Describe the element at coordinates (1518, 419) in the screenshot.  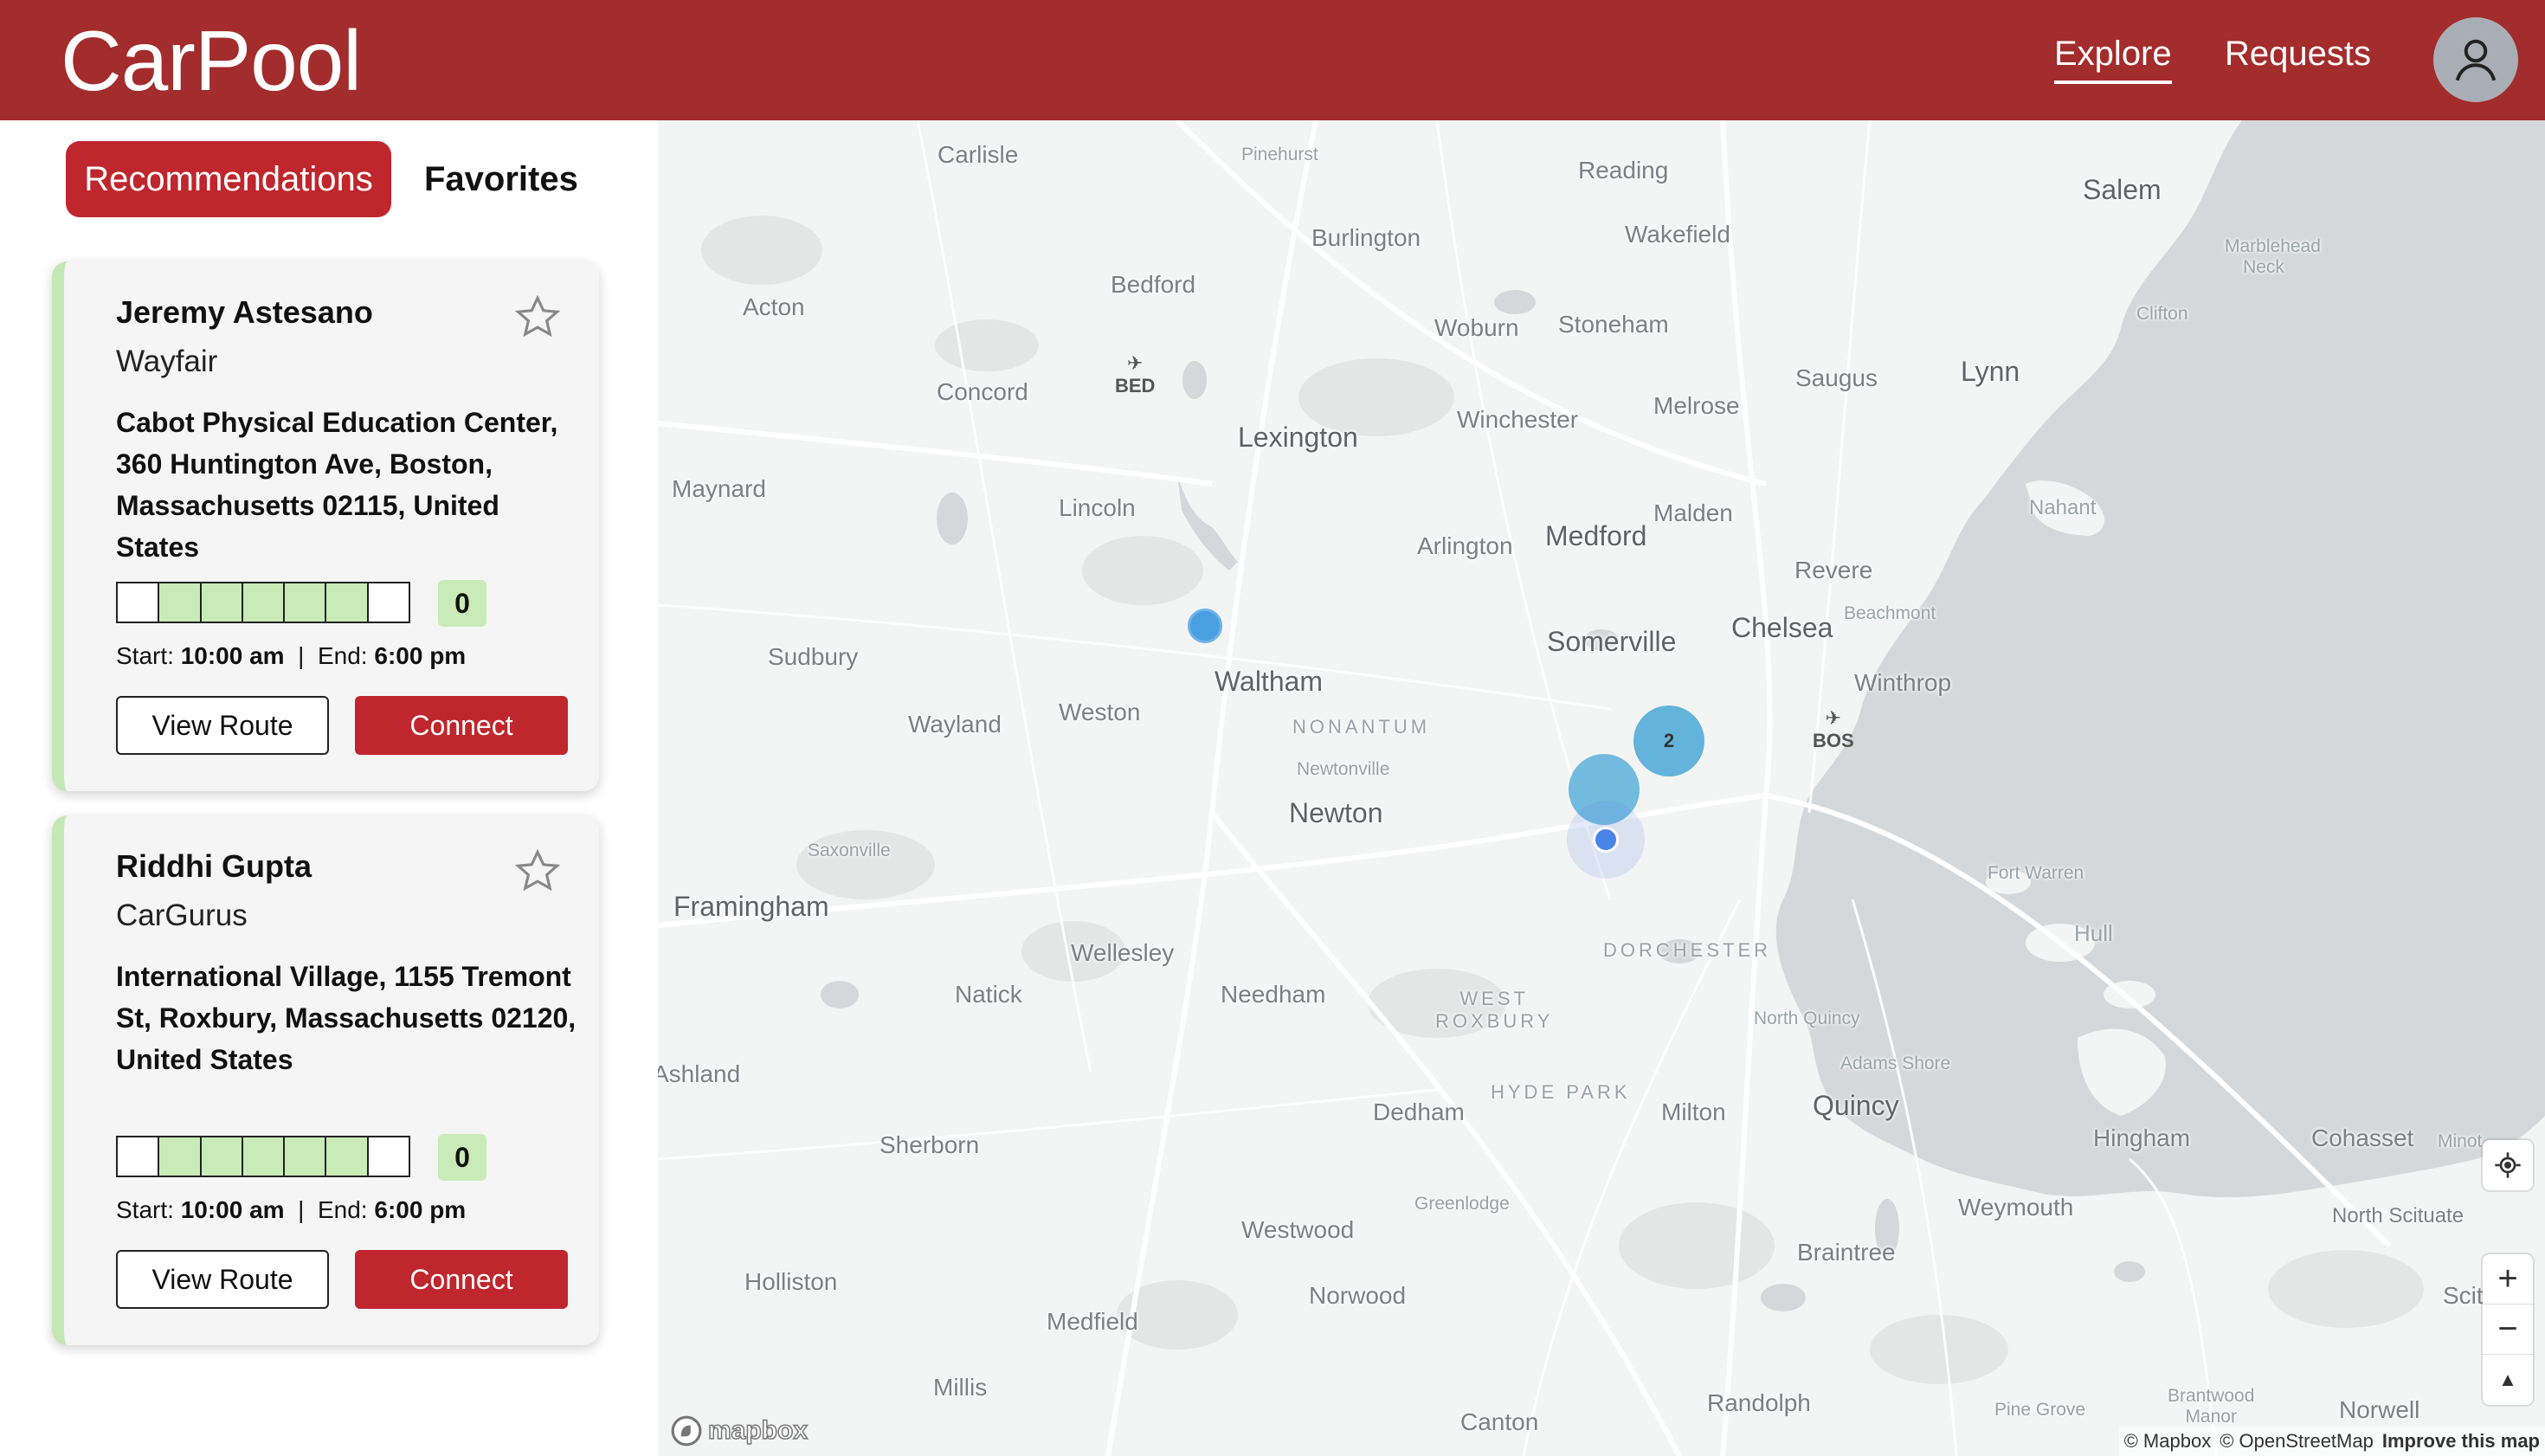
I see `map-label: Winchester` at that location.